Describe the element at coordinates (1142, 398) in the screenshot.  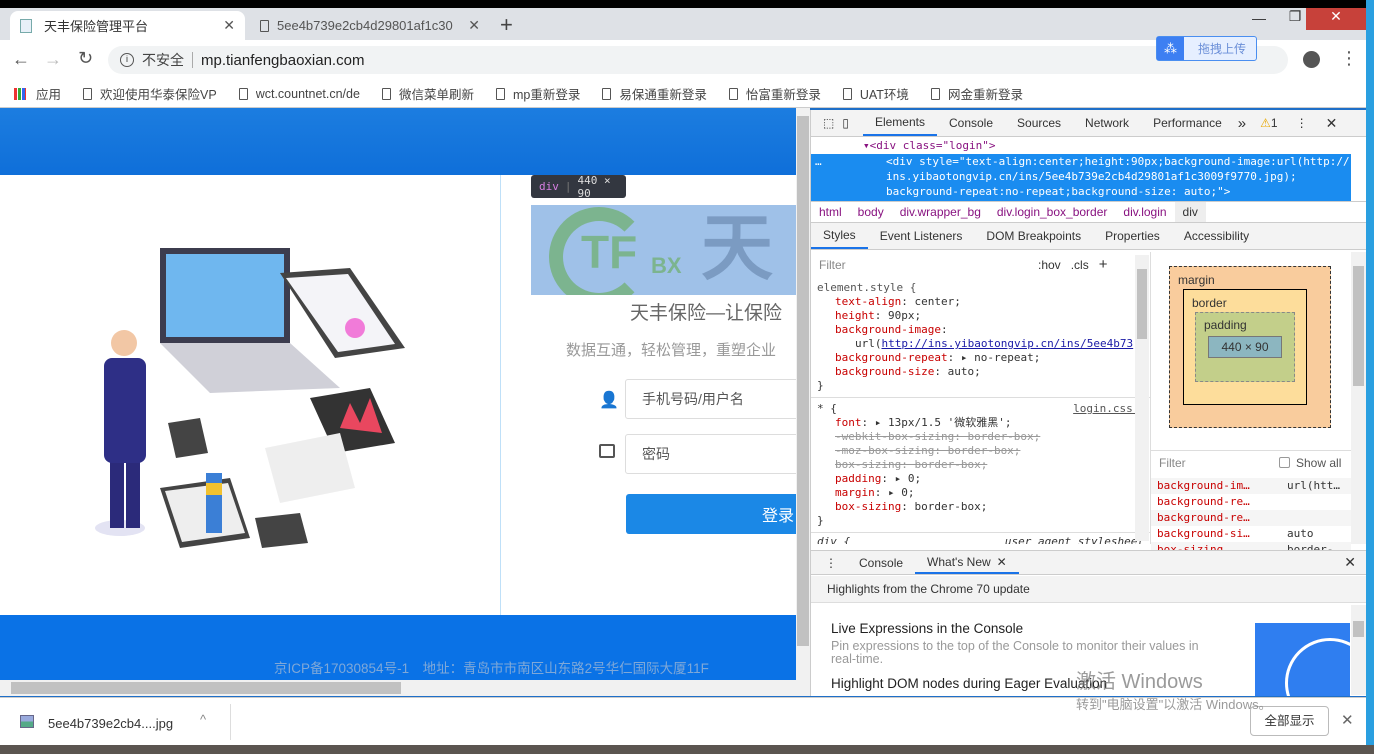
I see `styles-scrollbar` at that location.